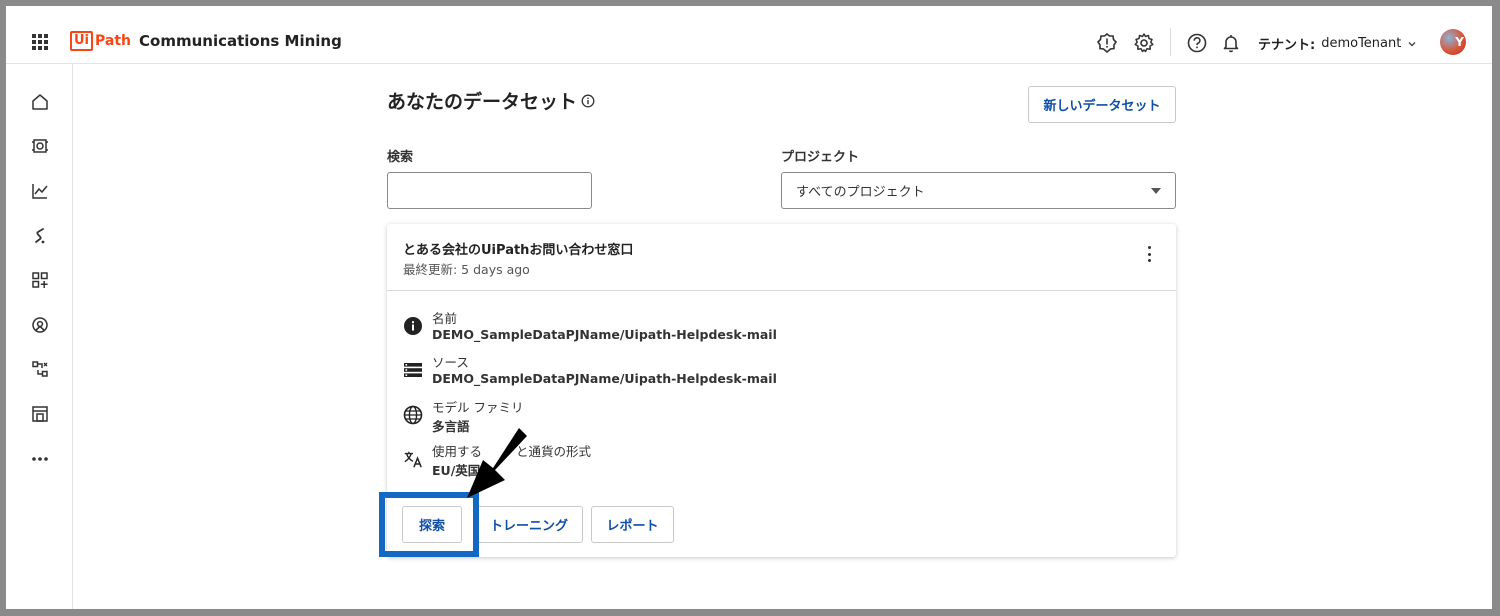 The image size is (1500, 616). I want to click on database-icon, so click(413, 370).